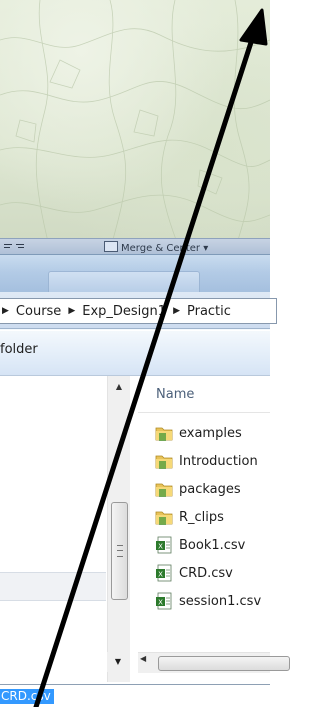 The height and width of the screenshot is (708, 320). I want to click on file-list-item: packages, so click(198, 489).